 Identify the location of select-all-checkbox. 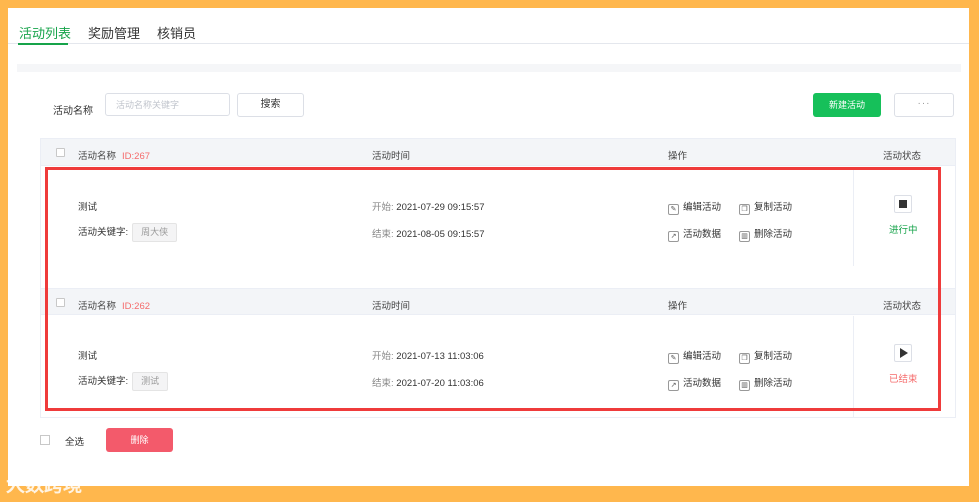
(45, 440).